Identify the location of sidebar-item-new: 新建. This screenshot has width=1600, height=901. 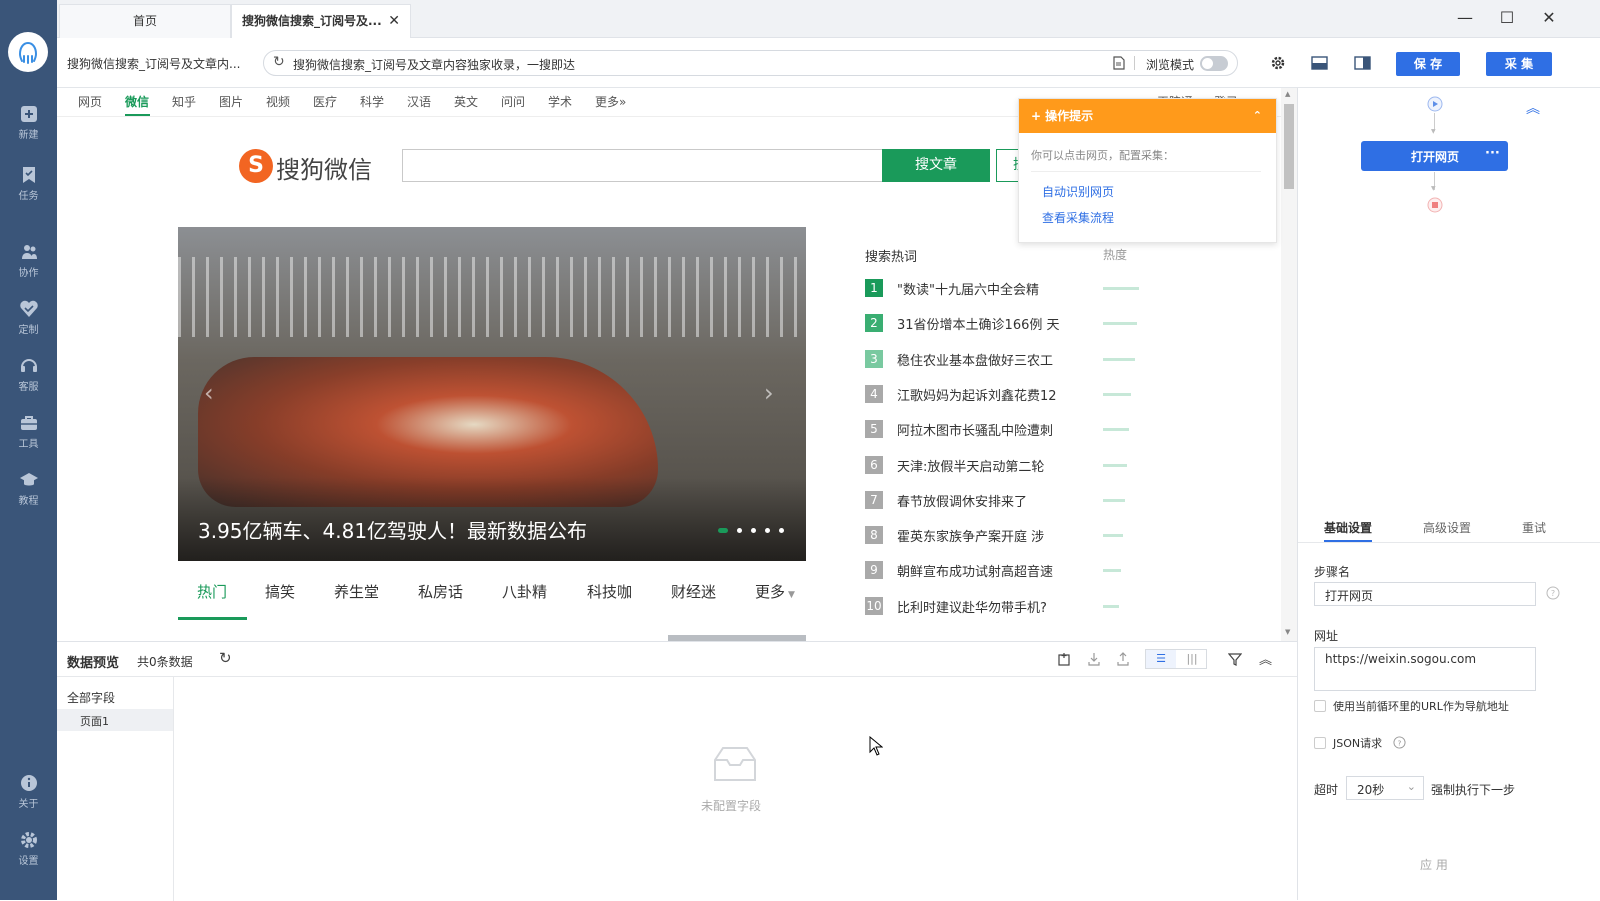
(28, 127).